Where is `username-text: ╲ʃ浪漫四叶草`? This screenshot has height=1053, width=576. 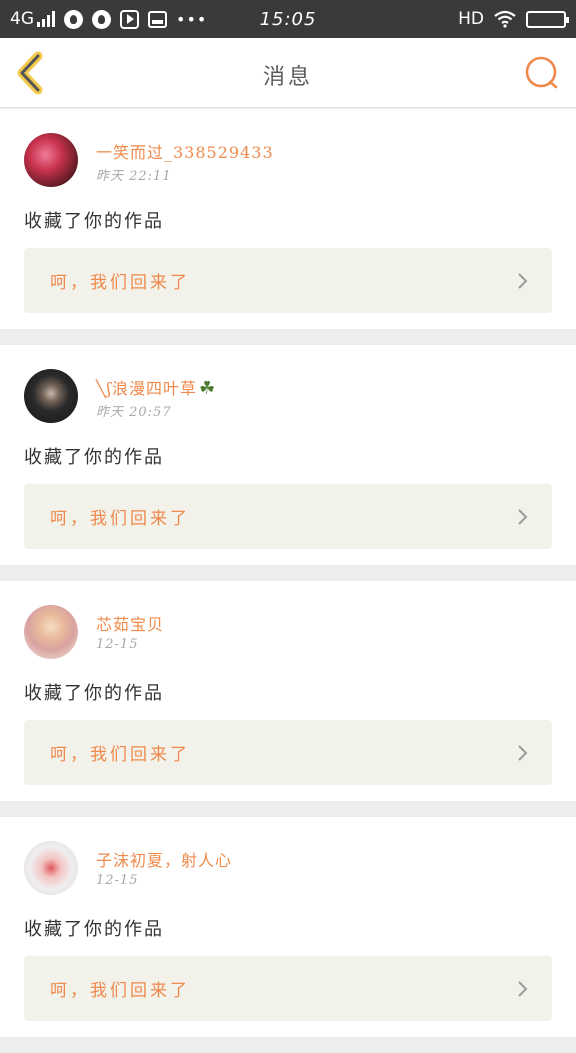 username-text: ╲ʃ浪漫四叶草 is located at coordinates (146, 388).